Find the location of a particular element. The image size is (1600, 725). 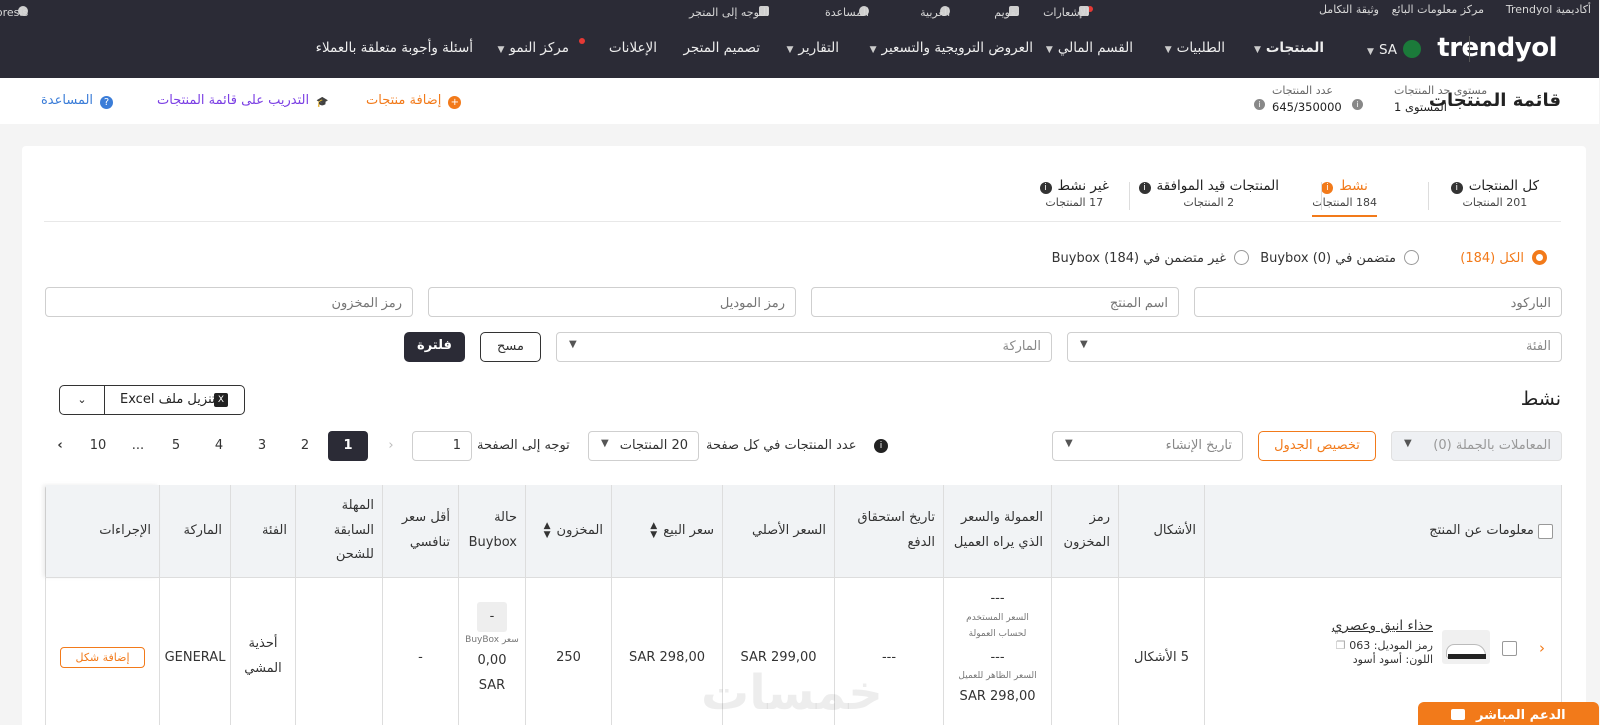

barcode-input is located at coordinates (1379, 302).